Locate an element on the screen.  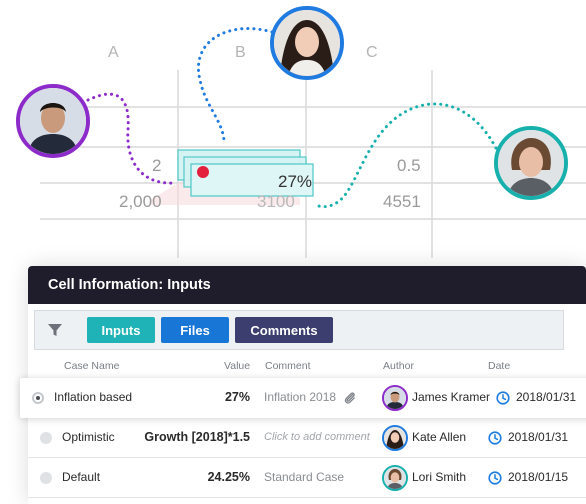
case-date: 2018/01/15 is located at coordinates (538, 477).